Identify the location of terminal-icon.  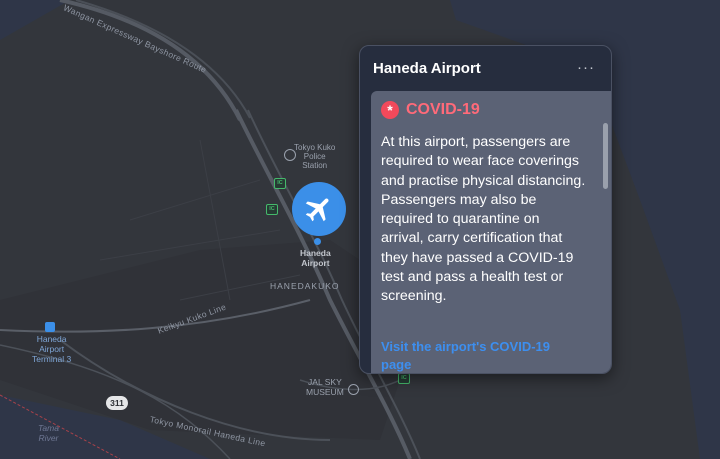
(50, 327).